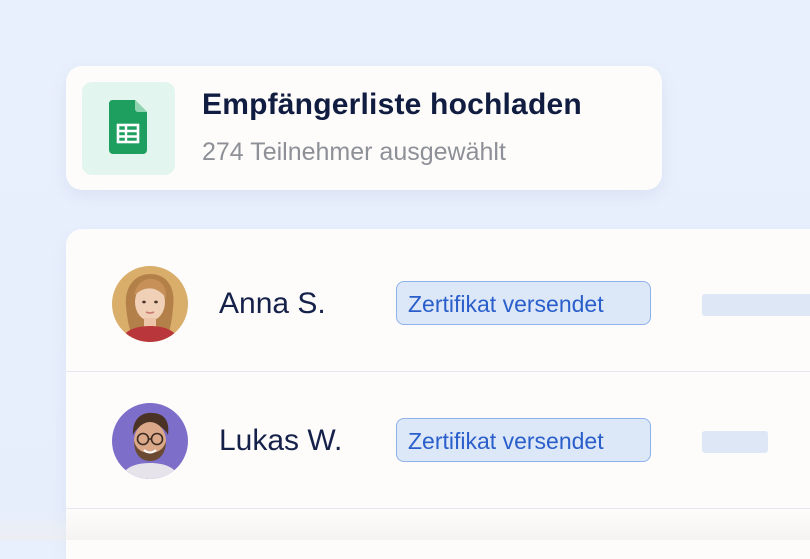 This screenshot has height=559, width=810. I want to click on spreadsheet-icon, so click(128, 127).